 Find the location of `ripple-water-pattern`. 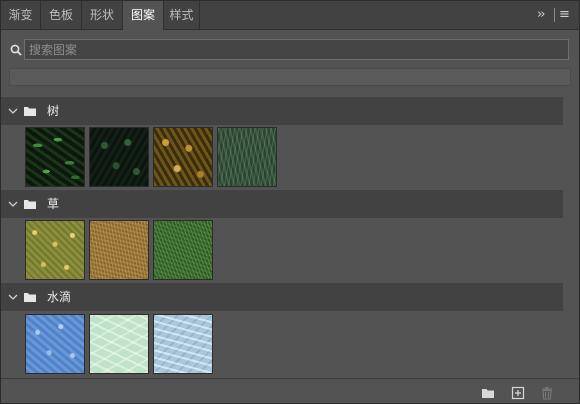

ripple-water-pattern is located at coordinates (183, 344).